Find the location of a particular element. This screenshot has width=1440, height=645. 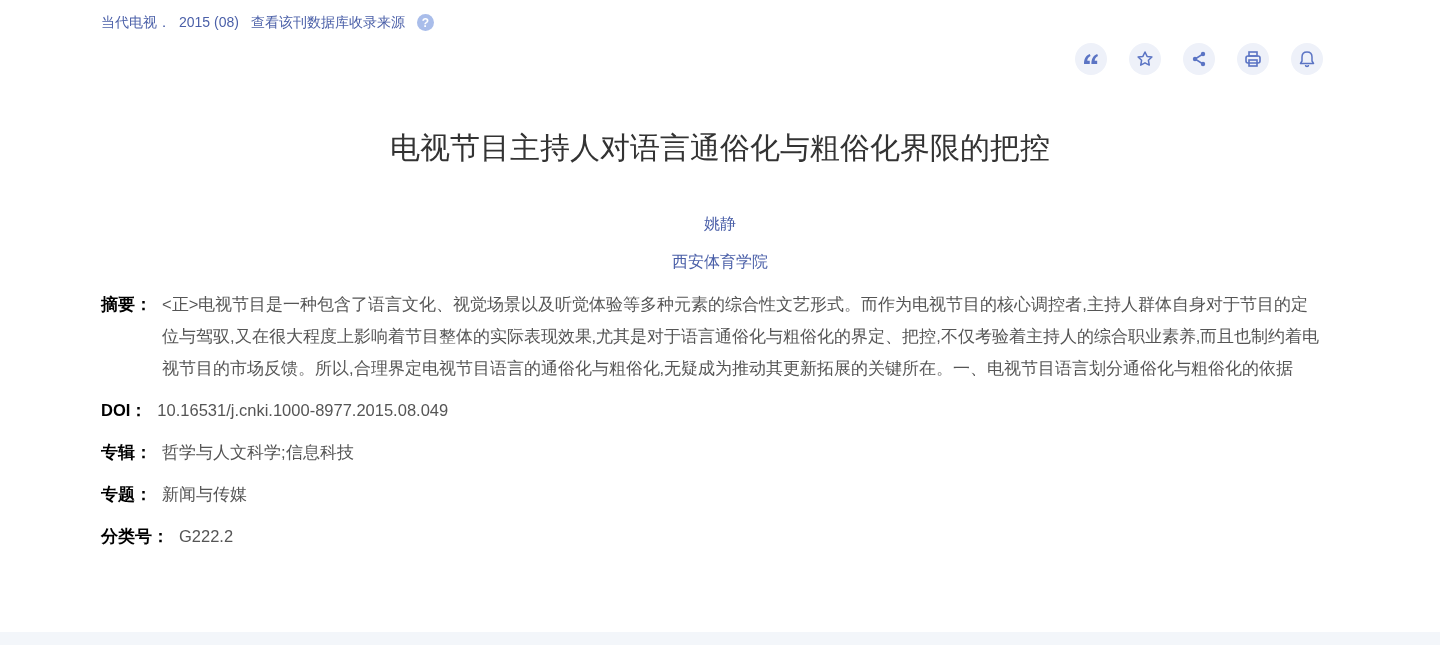

bell-button is located at coordinates (1307, 59).